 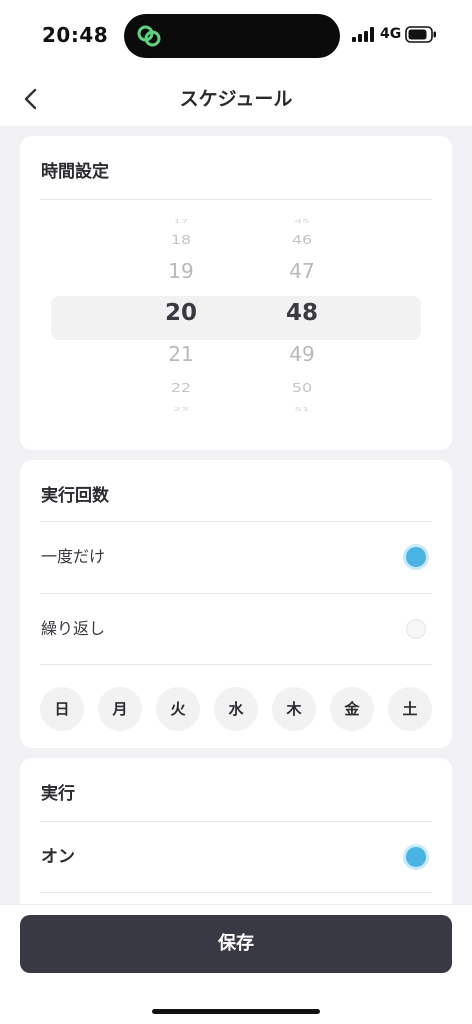 What do you see at coordinates (352, 709) in the screenshot?
I see `weekday-fri: 金` at bounding box center [352, 709].